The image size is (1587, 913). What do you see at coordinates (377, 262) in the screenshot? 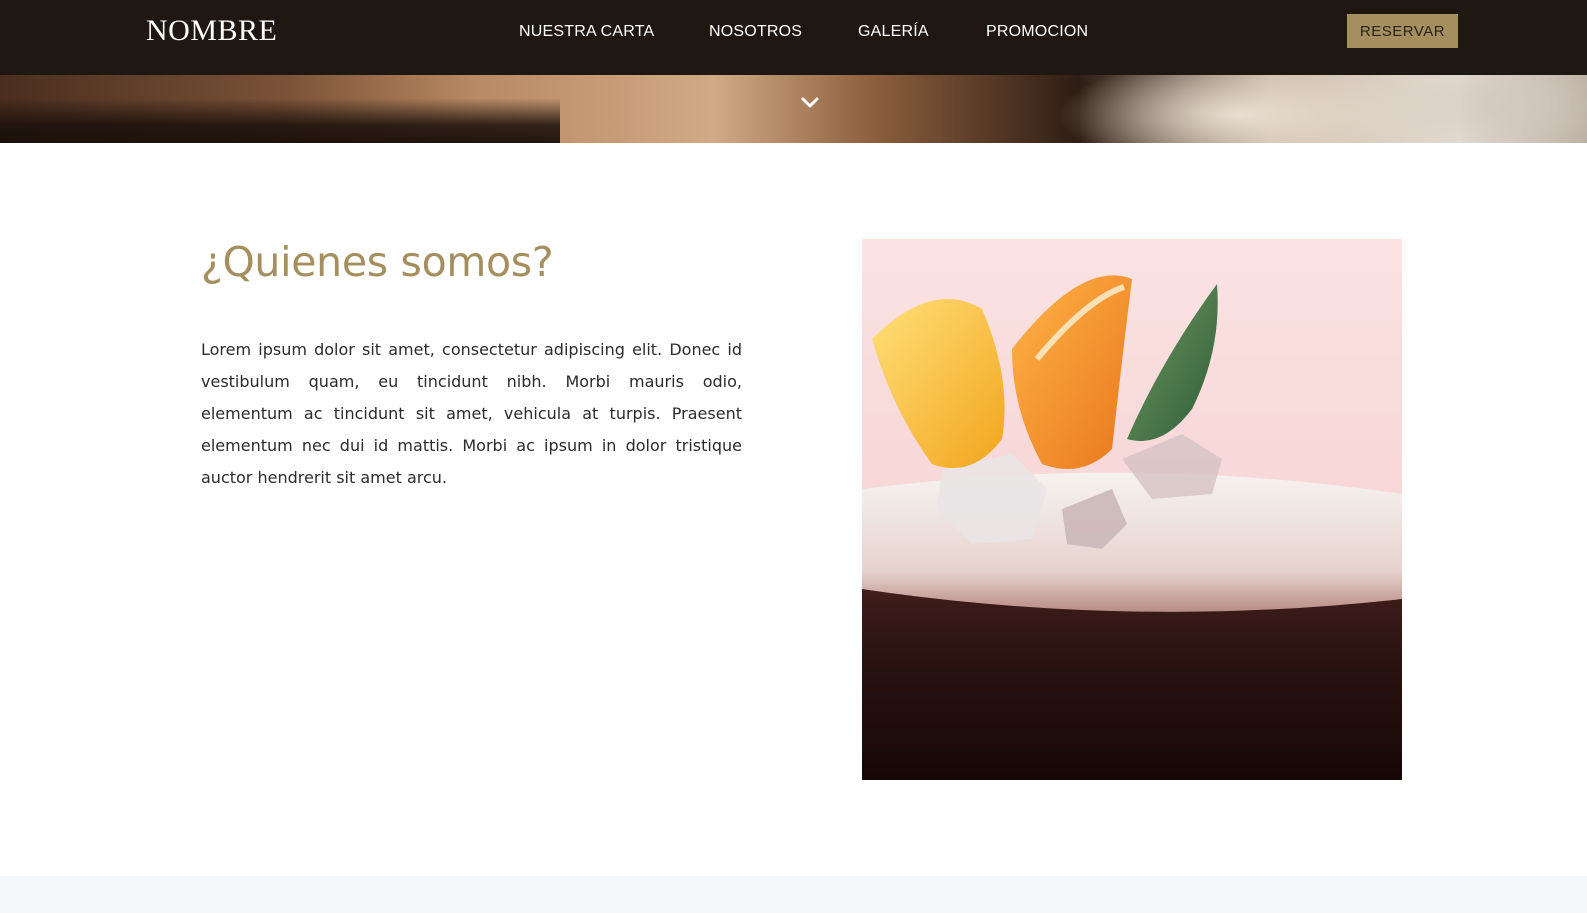
I see `about-title: ¿Quienes somos?` at bounding box center [377, 262].